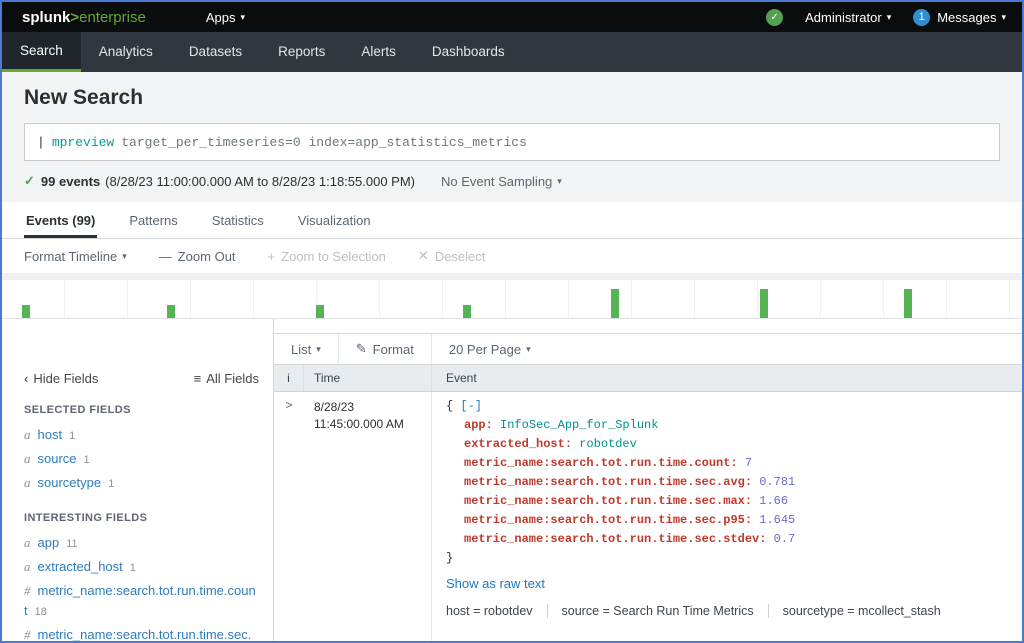 The height and width of the screenshot is (643, 1024). What do you see at coordinates (967, 17) in the screenshot?
I see `messages-menu-label: Messages` at bounding box center [967, 17].